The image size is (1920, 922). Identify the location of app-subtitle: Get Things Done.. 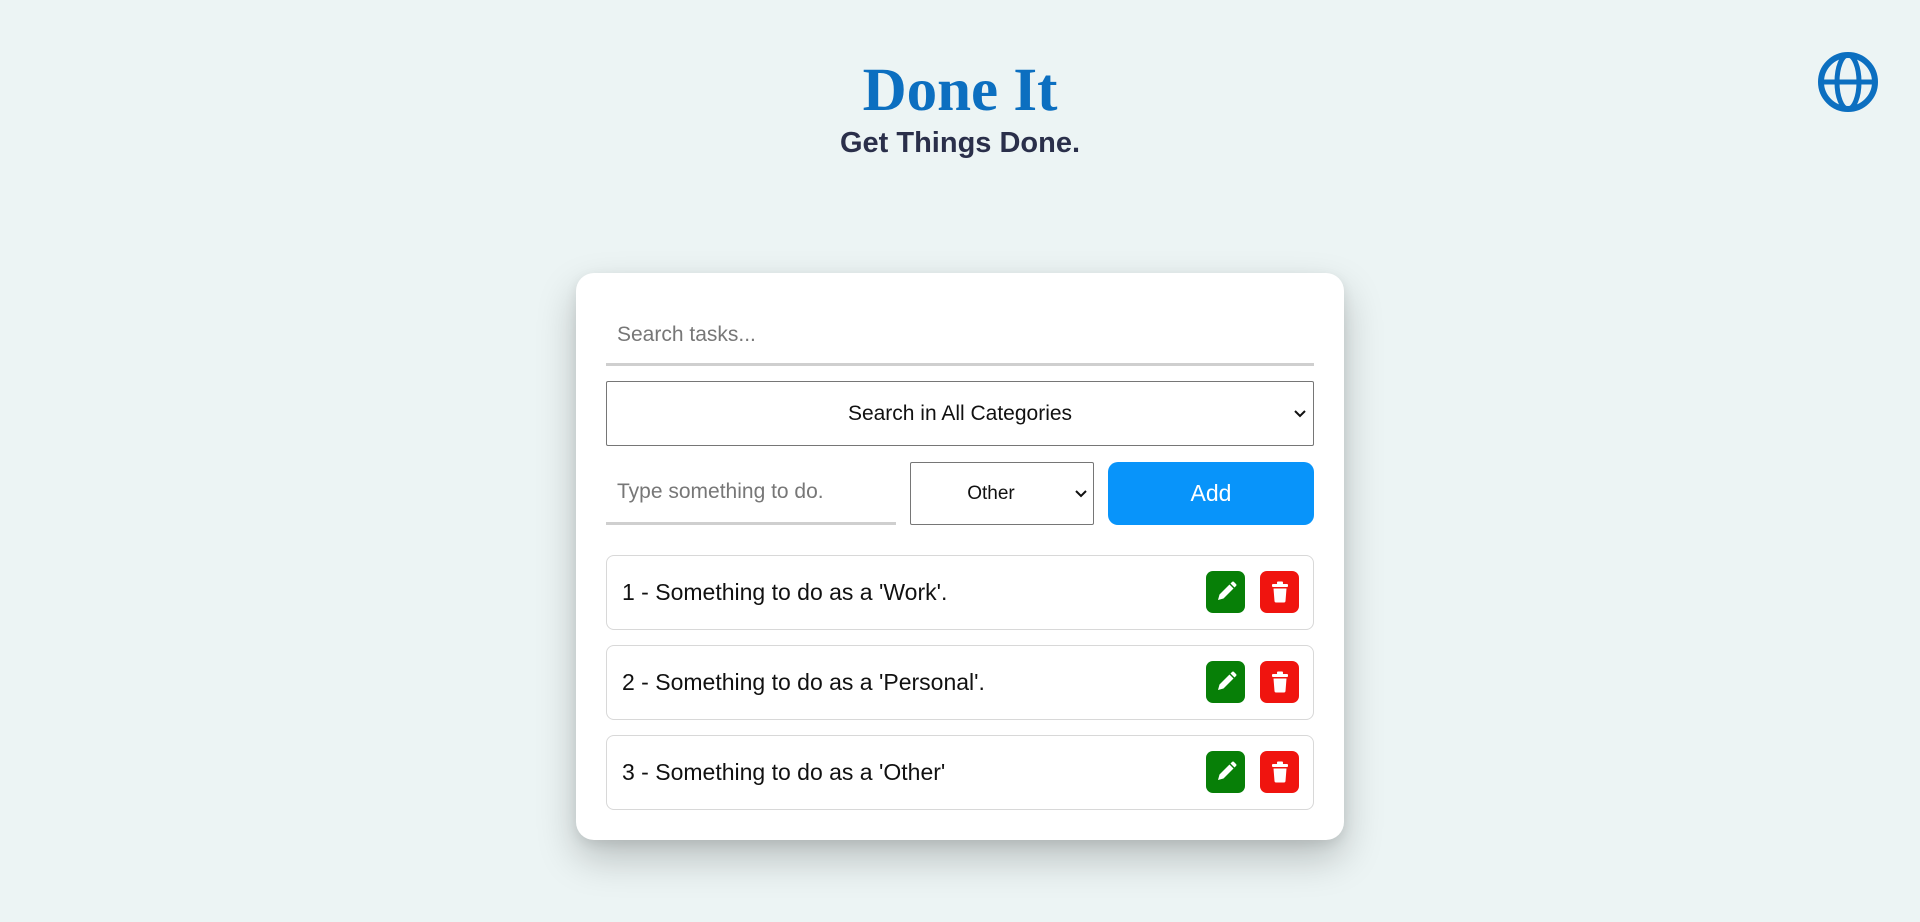
(960, 143).